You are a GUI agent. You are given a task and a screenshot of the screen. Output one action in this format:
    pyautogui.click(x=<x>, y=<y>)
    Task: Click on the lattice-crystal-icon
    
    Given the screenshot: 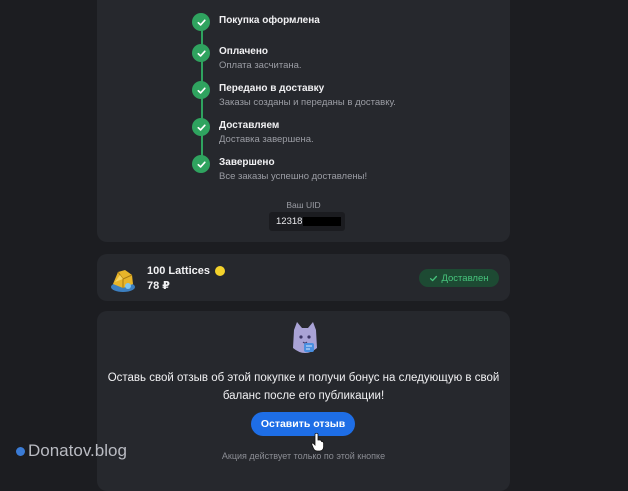 What is the action you would take?
    pyautogui.click(x=123, y=280)
    